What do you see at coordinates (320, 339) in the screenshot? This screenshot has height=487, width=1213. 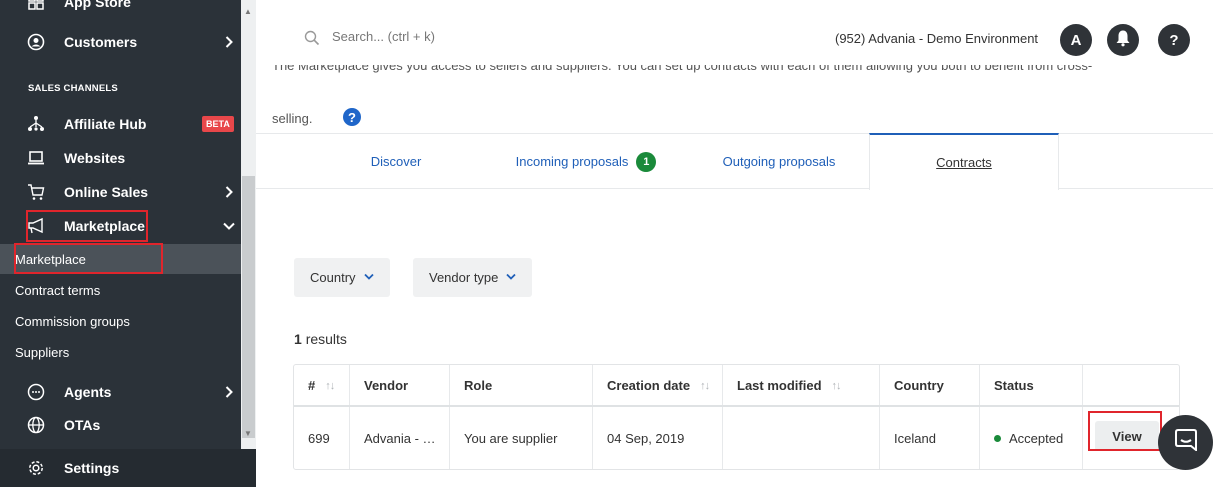 I see `results-count: 1 results` at bounding box center [320, 339].